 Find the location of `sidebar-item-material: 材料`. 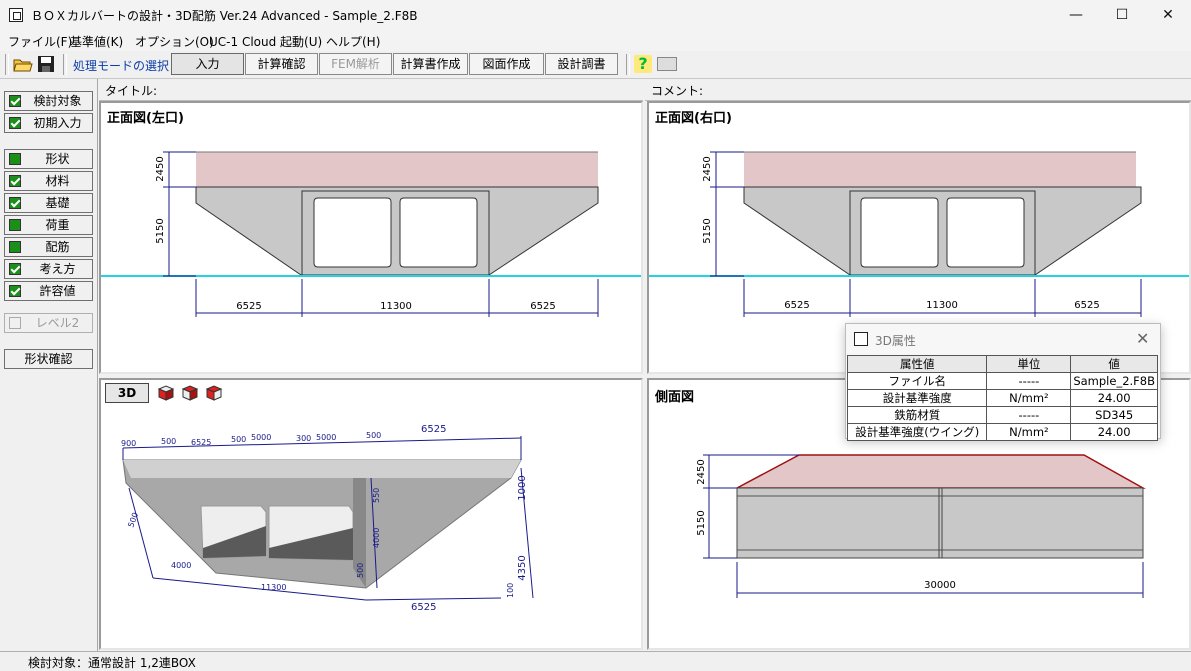

sidebar-item-material: 材料 is located at coordinates (48, 181).